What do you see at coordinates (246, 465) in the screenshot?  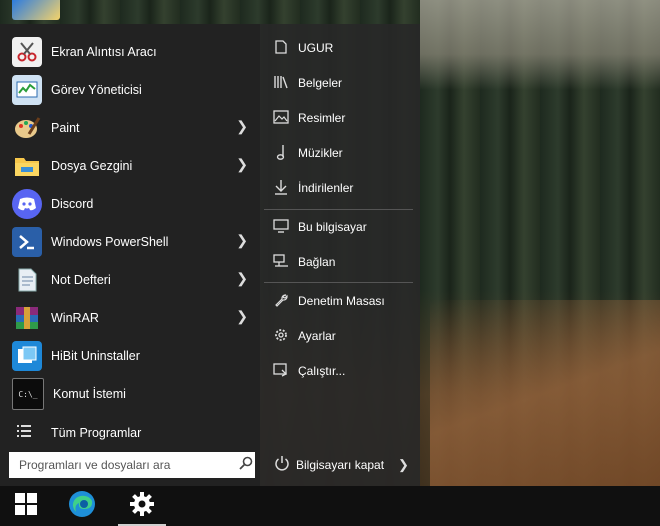 I see `search-icon` at bounding box center [246, 465].